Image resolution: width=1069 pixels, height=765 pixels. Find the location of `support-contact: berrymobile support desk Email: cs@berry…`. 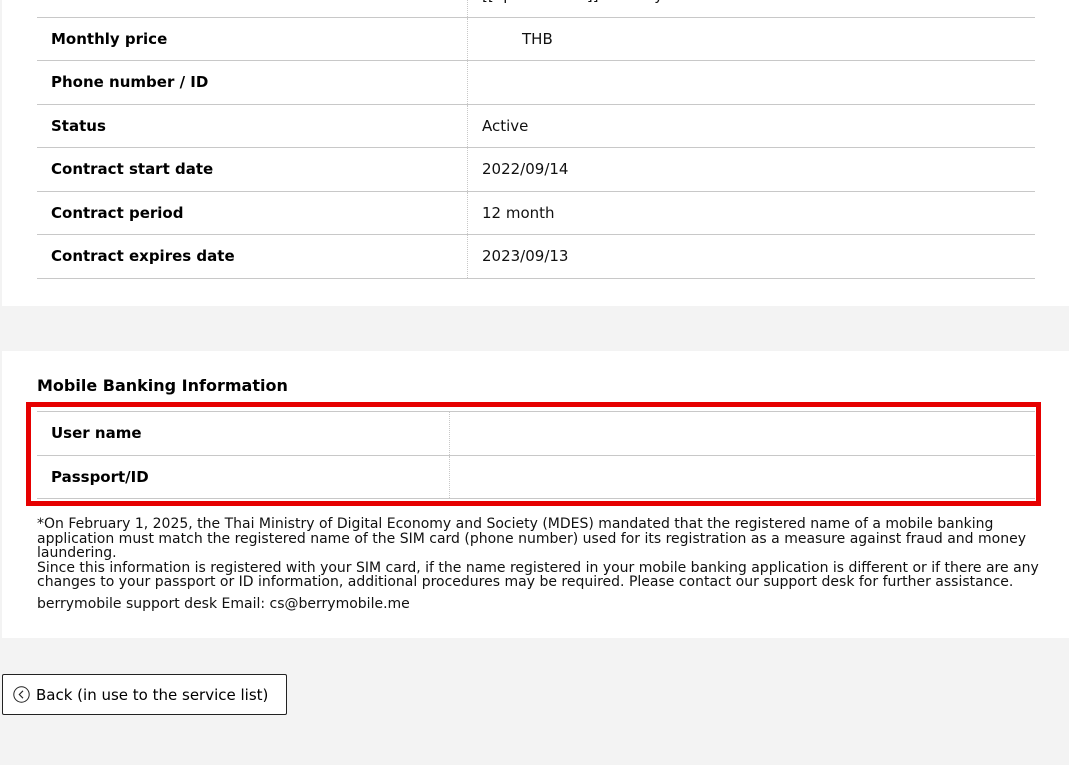

support-contact: berrymobile support desk Email: cs@berry… is located at coordinates (223, 604).